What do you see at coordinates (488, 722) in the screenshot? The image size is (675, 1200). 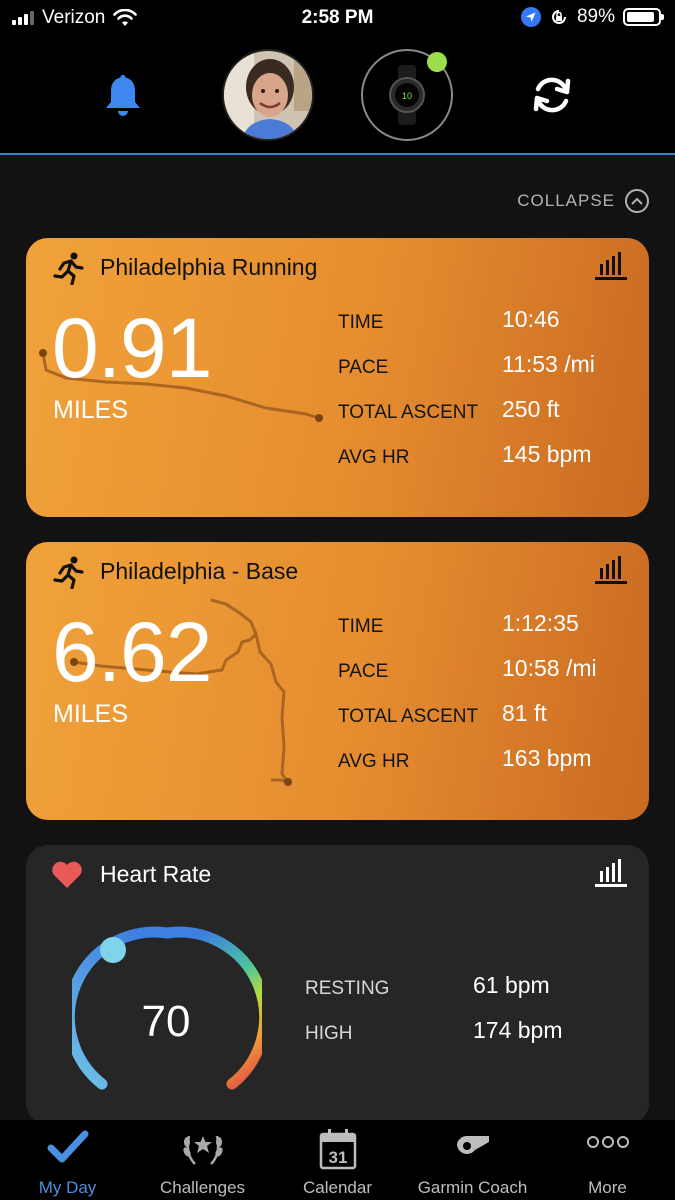 I see `stat-total-ascent: TOTAL ASCENT 81 ft` at bounding box center [488, 722].